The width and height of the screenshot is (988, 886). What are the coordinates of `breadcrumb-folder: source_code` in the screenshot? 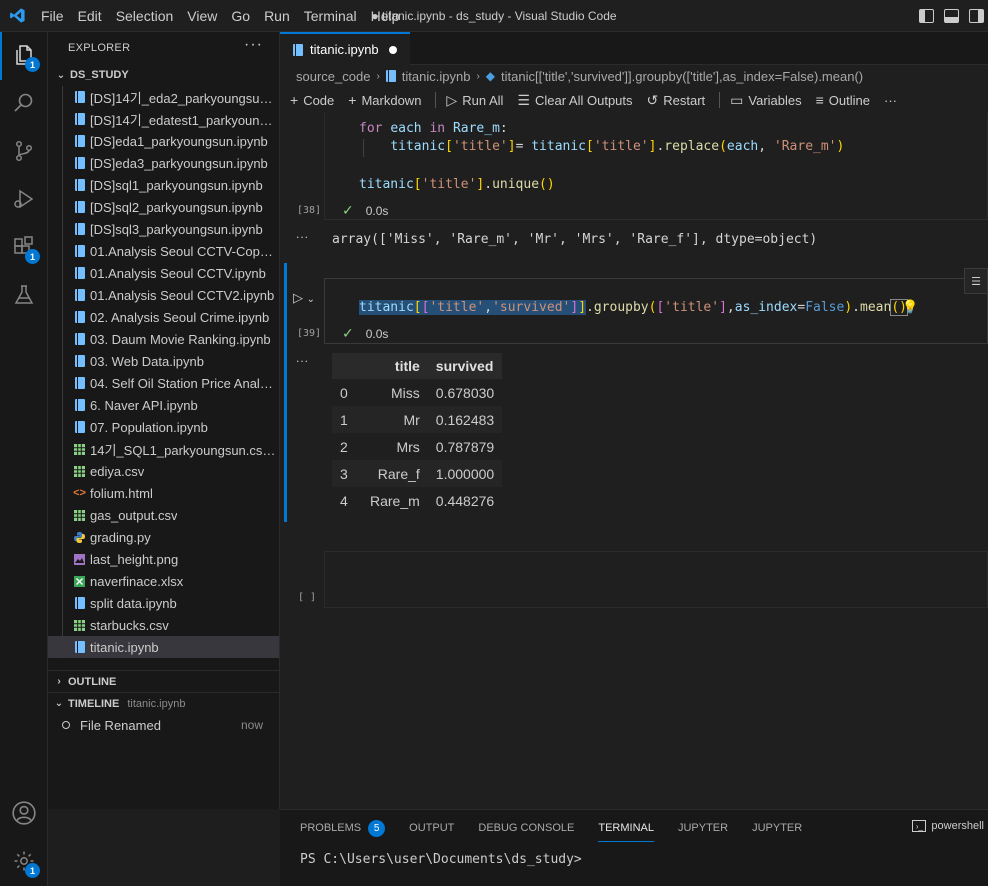 It's located at (333, 76).